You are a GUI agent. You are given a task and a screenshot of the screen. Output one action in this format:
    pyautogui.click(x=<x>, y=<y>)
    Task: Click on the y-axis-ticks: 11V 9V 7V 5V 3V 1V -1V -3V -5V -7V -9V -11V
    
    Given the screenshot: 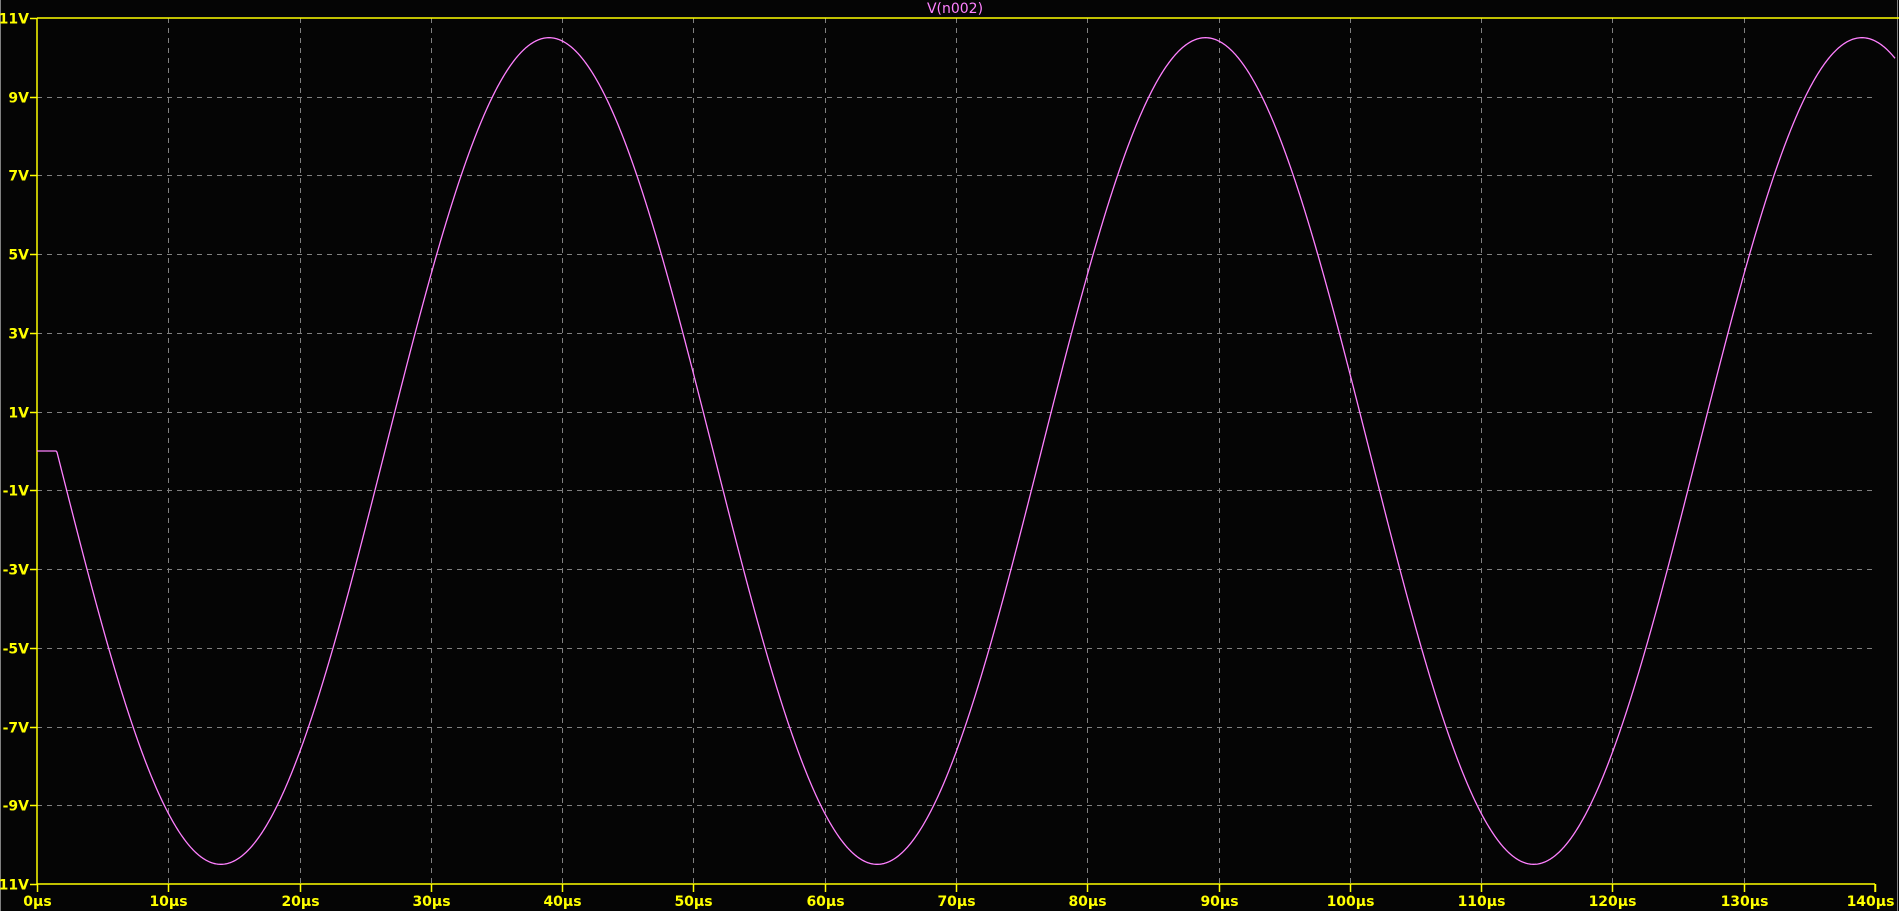 What is the action you would take?
    pyautogui.click(x=18, y=453)
    